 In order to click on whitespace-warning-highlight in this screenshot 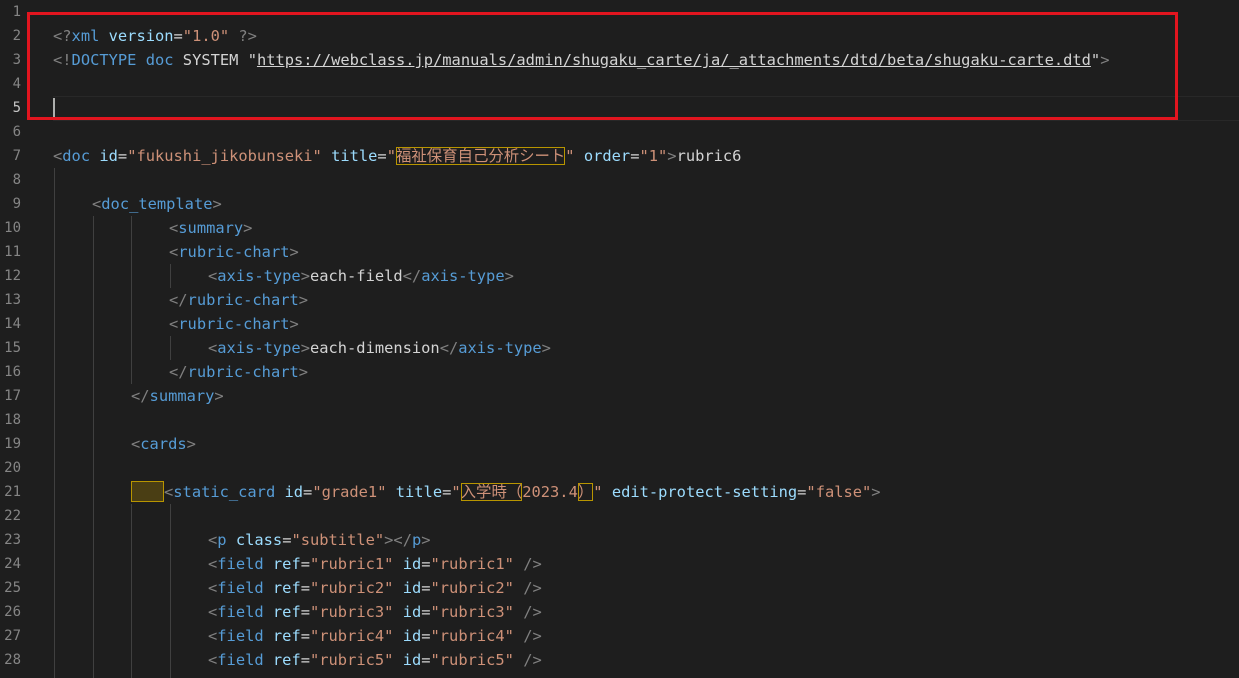, I will do `click(147, 491)`.